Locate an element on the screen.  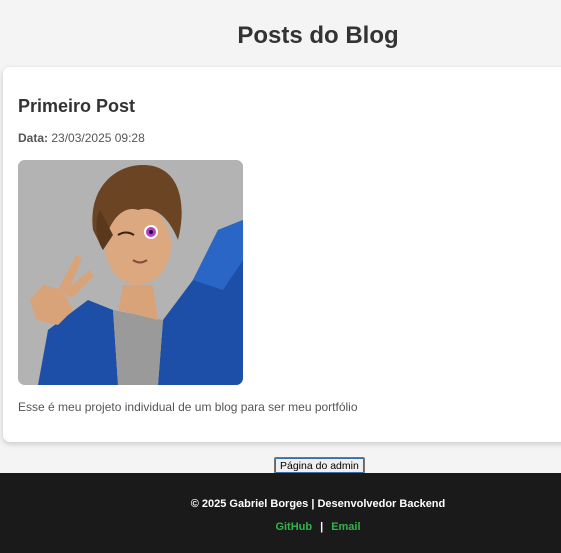
email-link: Email is located at coordinates (345, 527).